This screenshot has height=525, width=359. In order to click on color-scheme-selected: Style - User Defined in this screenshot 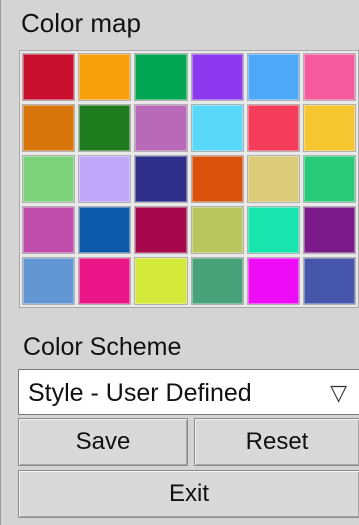, I will do `click(140, 393)`.